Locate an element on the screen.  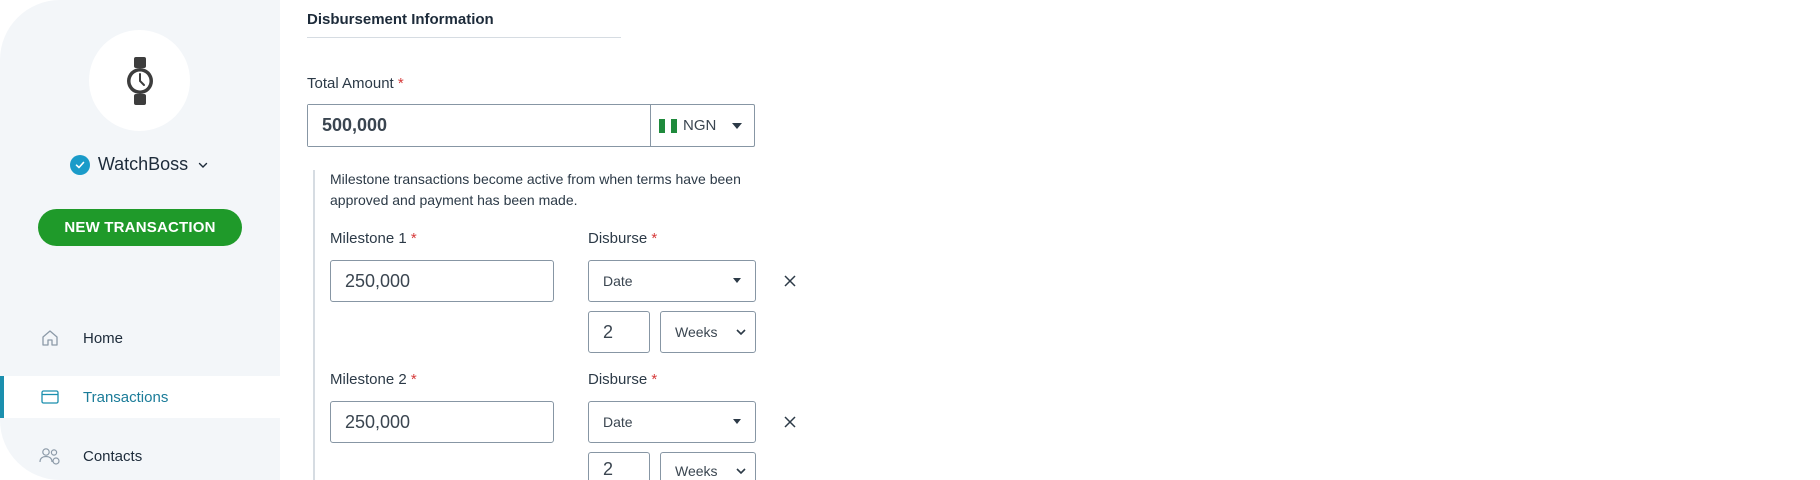
sidebar-item-transactions: Transactions is located at coordinates (140, 397).